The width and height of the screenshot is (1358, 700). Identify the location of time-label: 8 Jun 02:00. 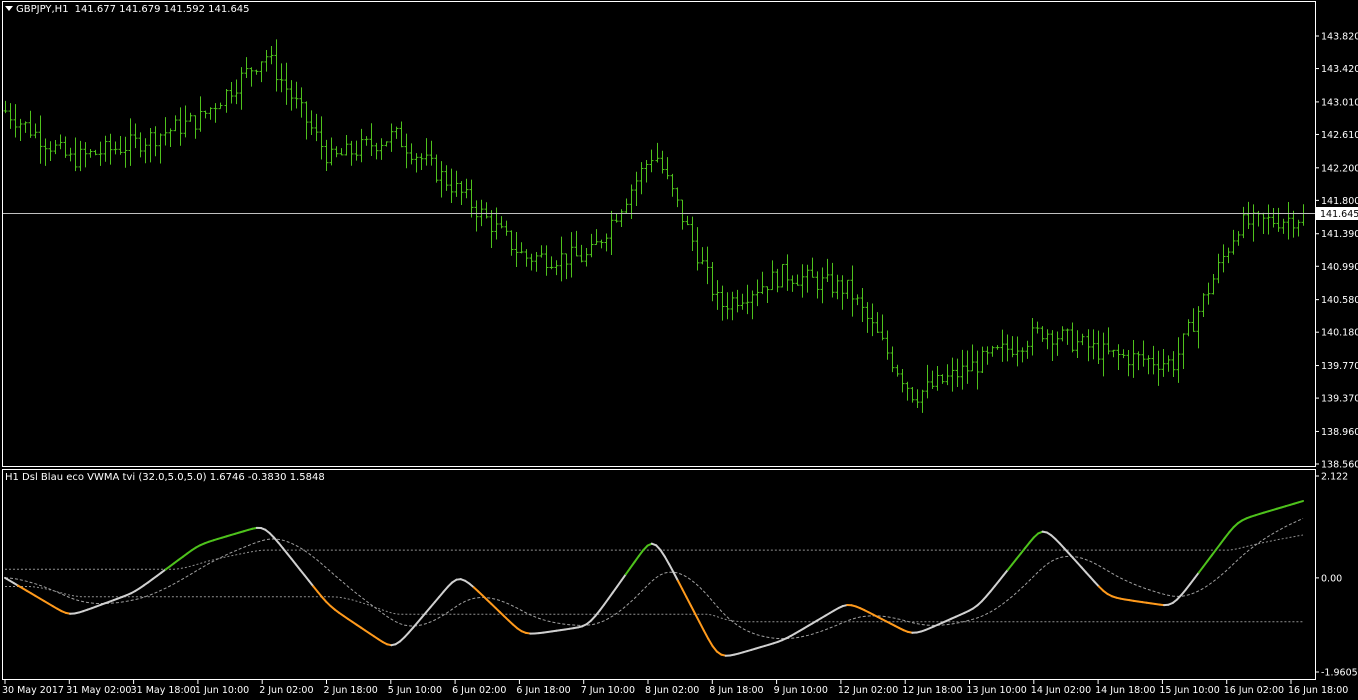
(672, 690).